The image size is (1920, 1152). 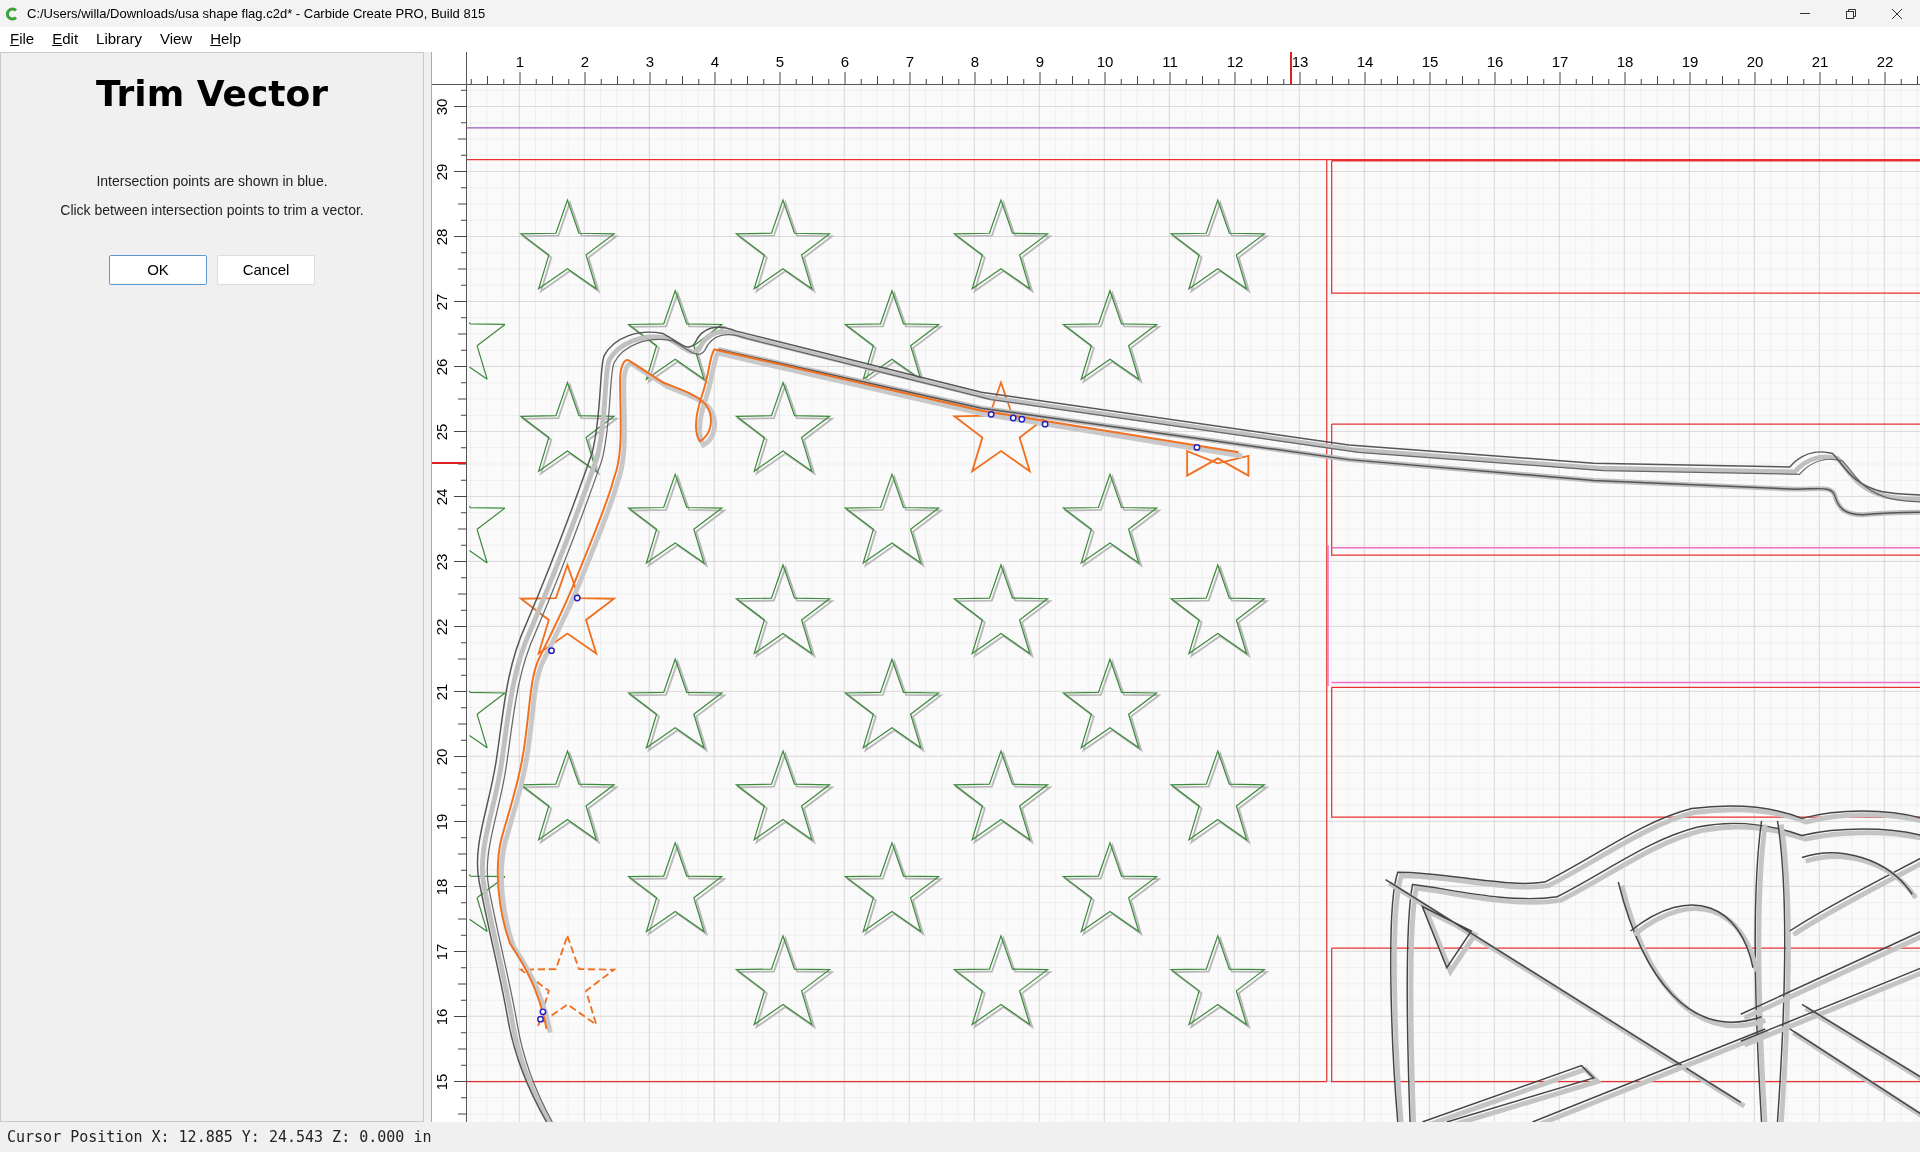 I want to click on ruler-label: 23, so click(x=442, y=561).